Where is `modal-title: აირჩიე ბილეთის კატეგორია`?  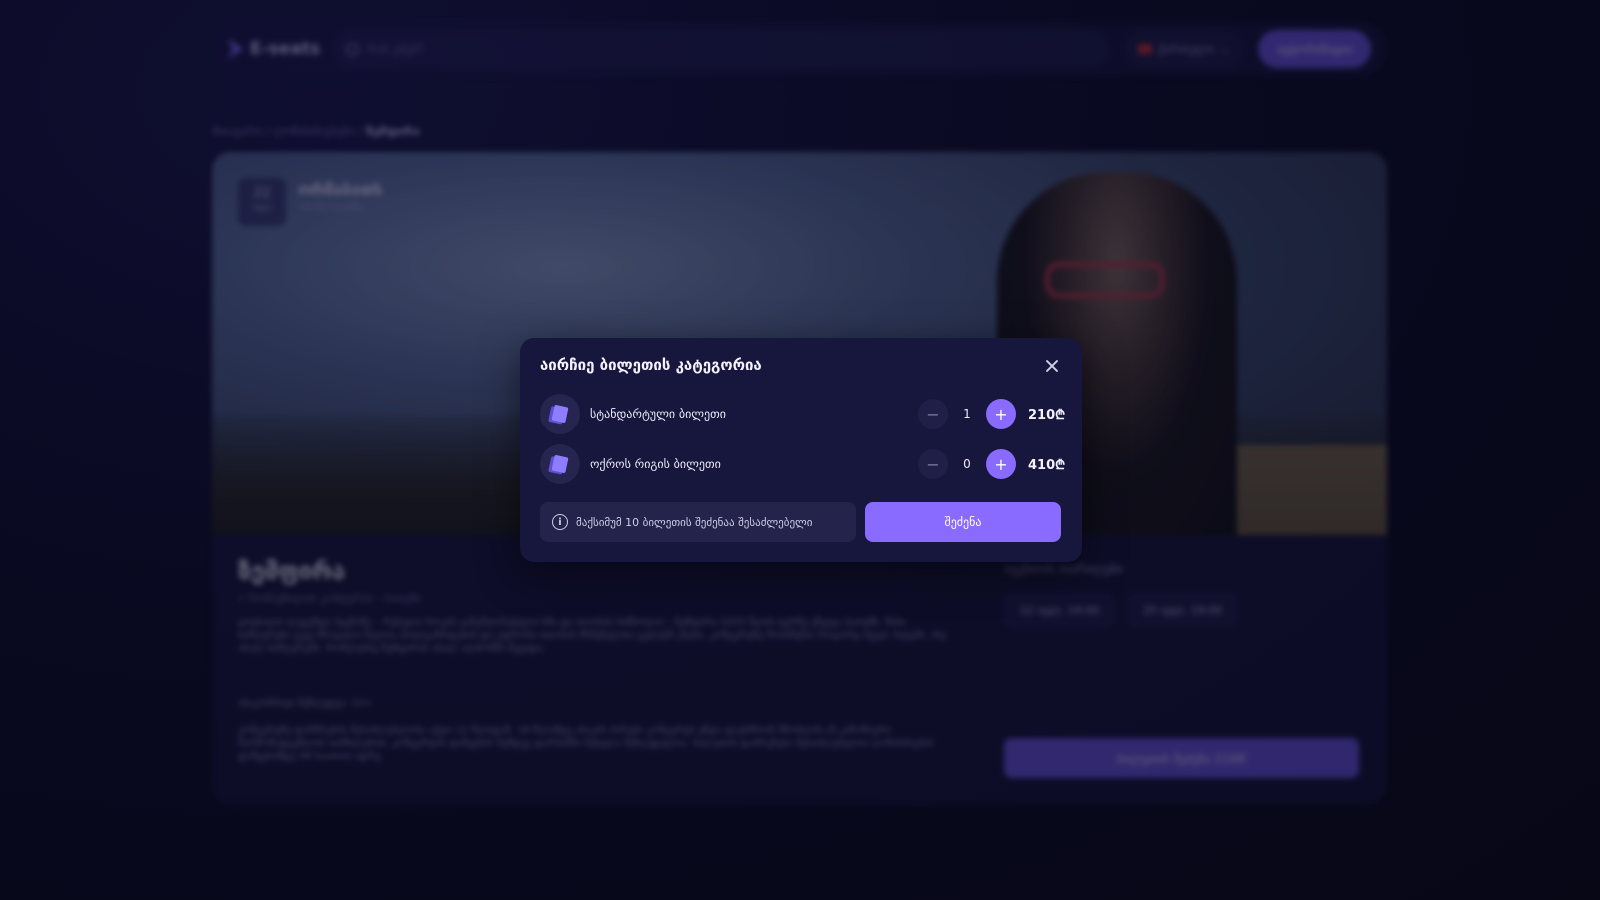
modal-title: აირჩიე ბილეთის კატეგორია is located at coordinates (651, 365).